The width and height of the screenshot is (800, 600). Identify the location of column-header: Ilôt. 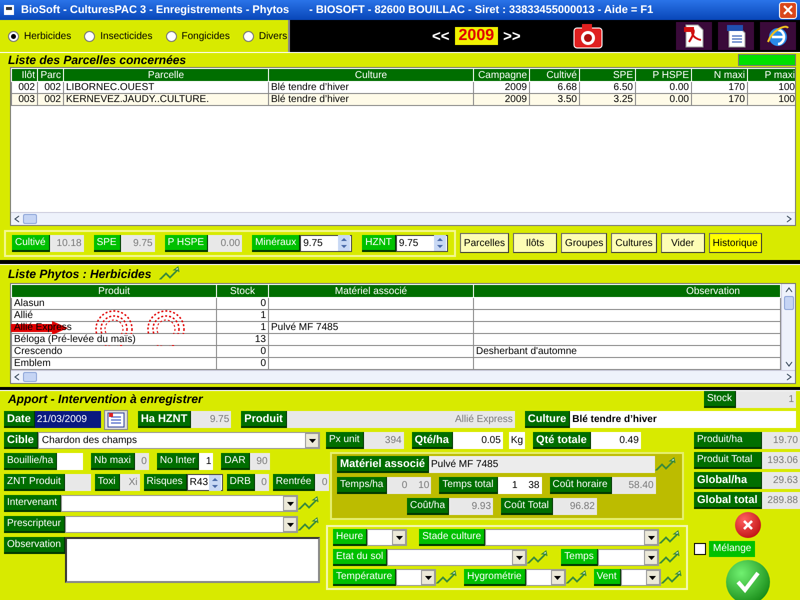
(25, 75).